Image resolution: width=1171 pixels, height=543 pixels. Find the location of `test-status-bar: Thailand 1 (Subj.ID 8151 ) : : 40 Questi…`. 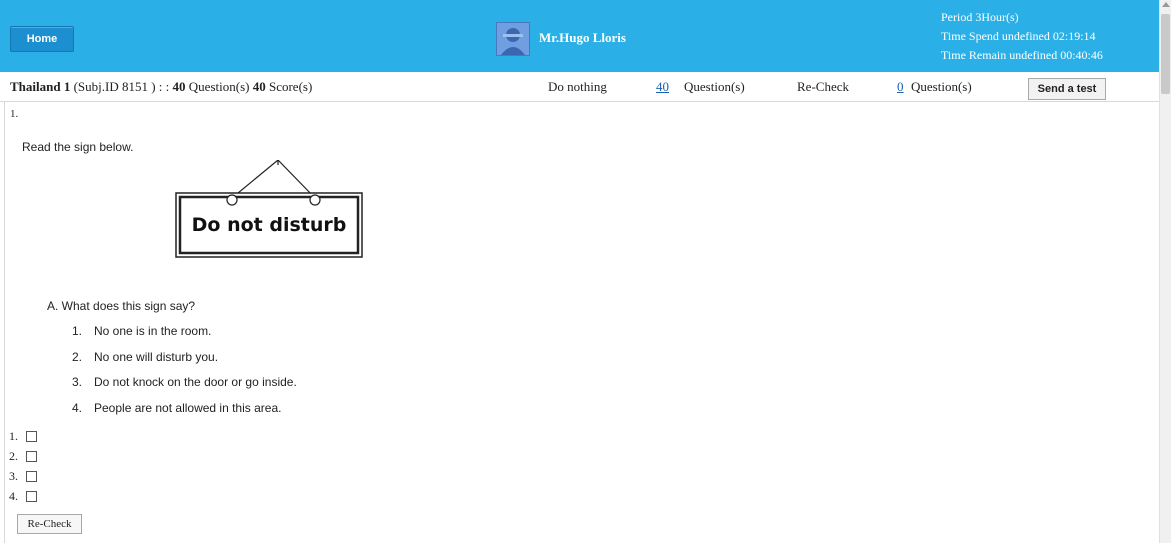

test-status-bar: Thailand 1 (Subj.ID 8151 ) : : 40 Questi… is located at coordinates (579, 87).